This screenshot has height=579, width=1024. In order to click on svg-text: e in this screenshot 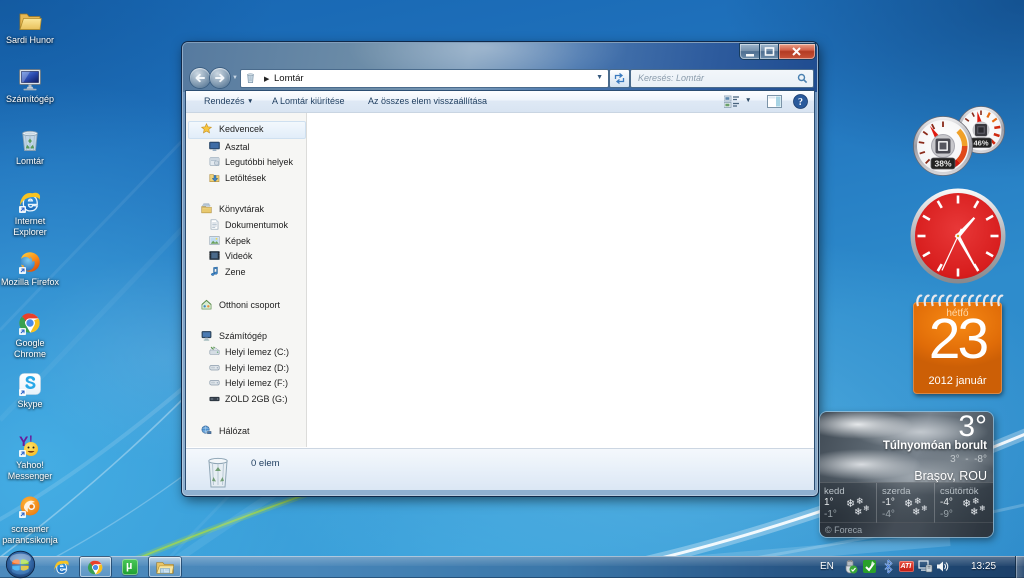, I will do `click(62, 566)`.